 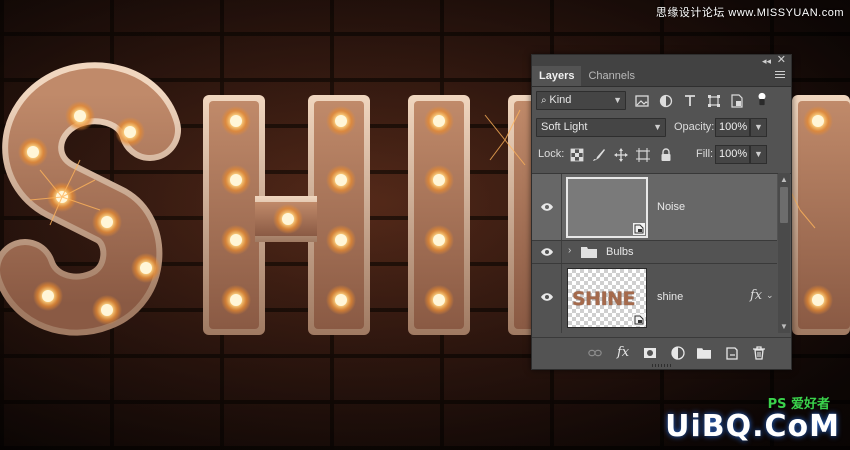 I want to click on blend-row: Soft Light ▼ Opacity: 100% ▼, so click(x=661, y=127).